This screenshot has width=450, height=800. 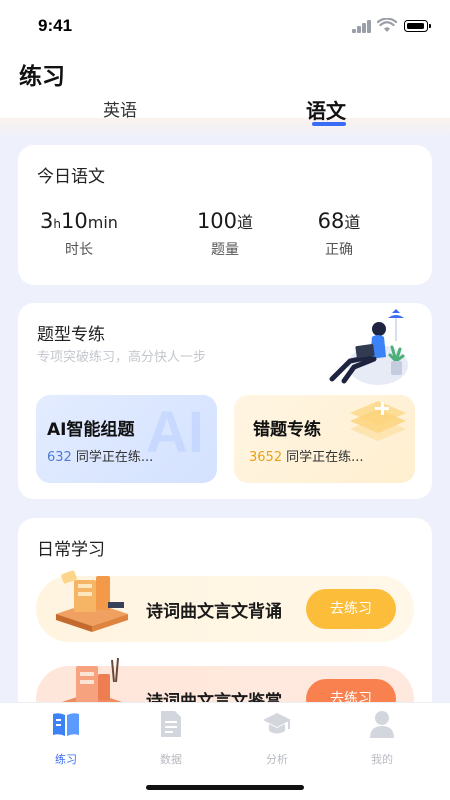 I want to click on today-card-title: 今日语文, so click(x=71, y=177).